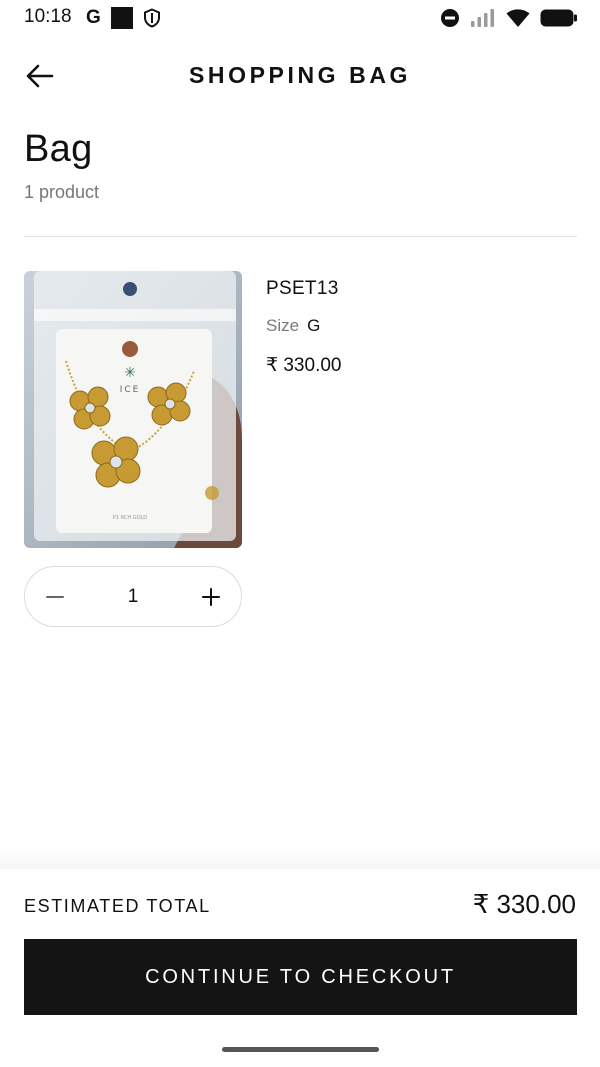  I want to click on estimated-total-value: ₹ 330.00, so click(524, 904).